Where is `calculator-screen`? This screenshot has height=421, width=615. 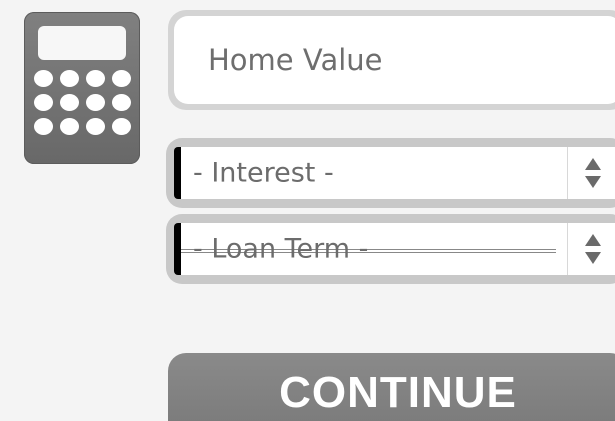
calculator-screen is located at coordinates (82, 43).